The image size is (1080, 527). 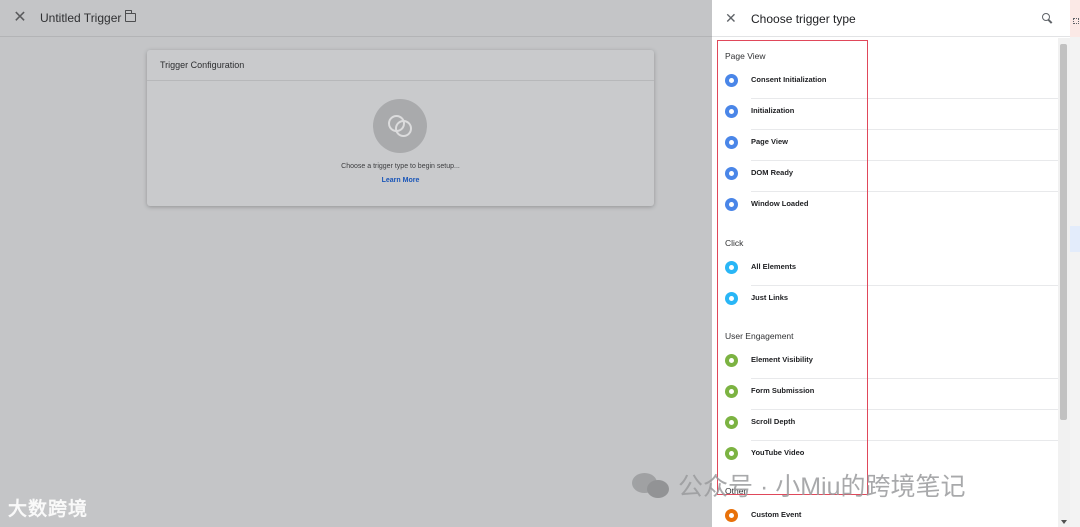 What do you see at coordinates (651, 485) in the screenshot?
I see `wechat-icon` at bounding box center [651, 485].